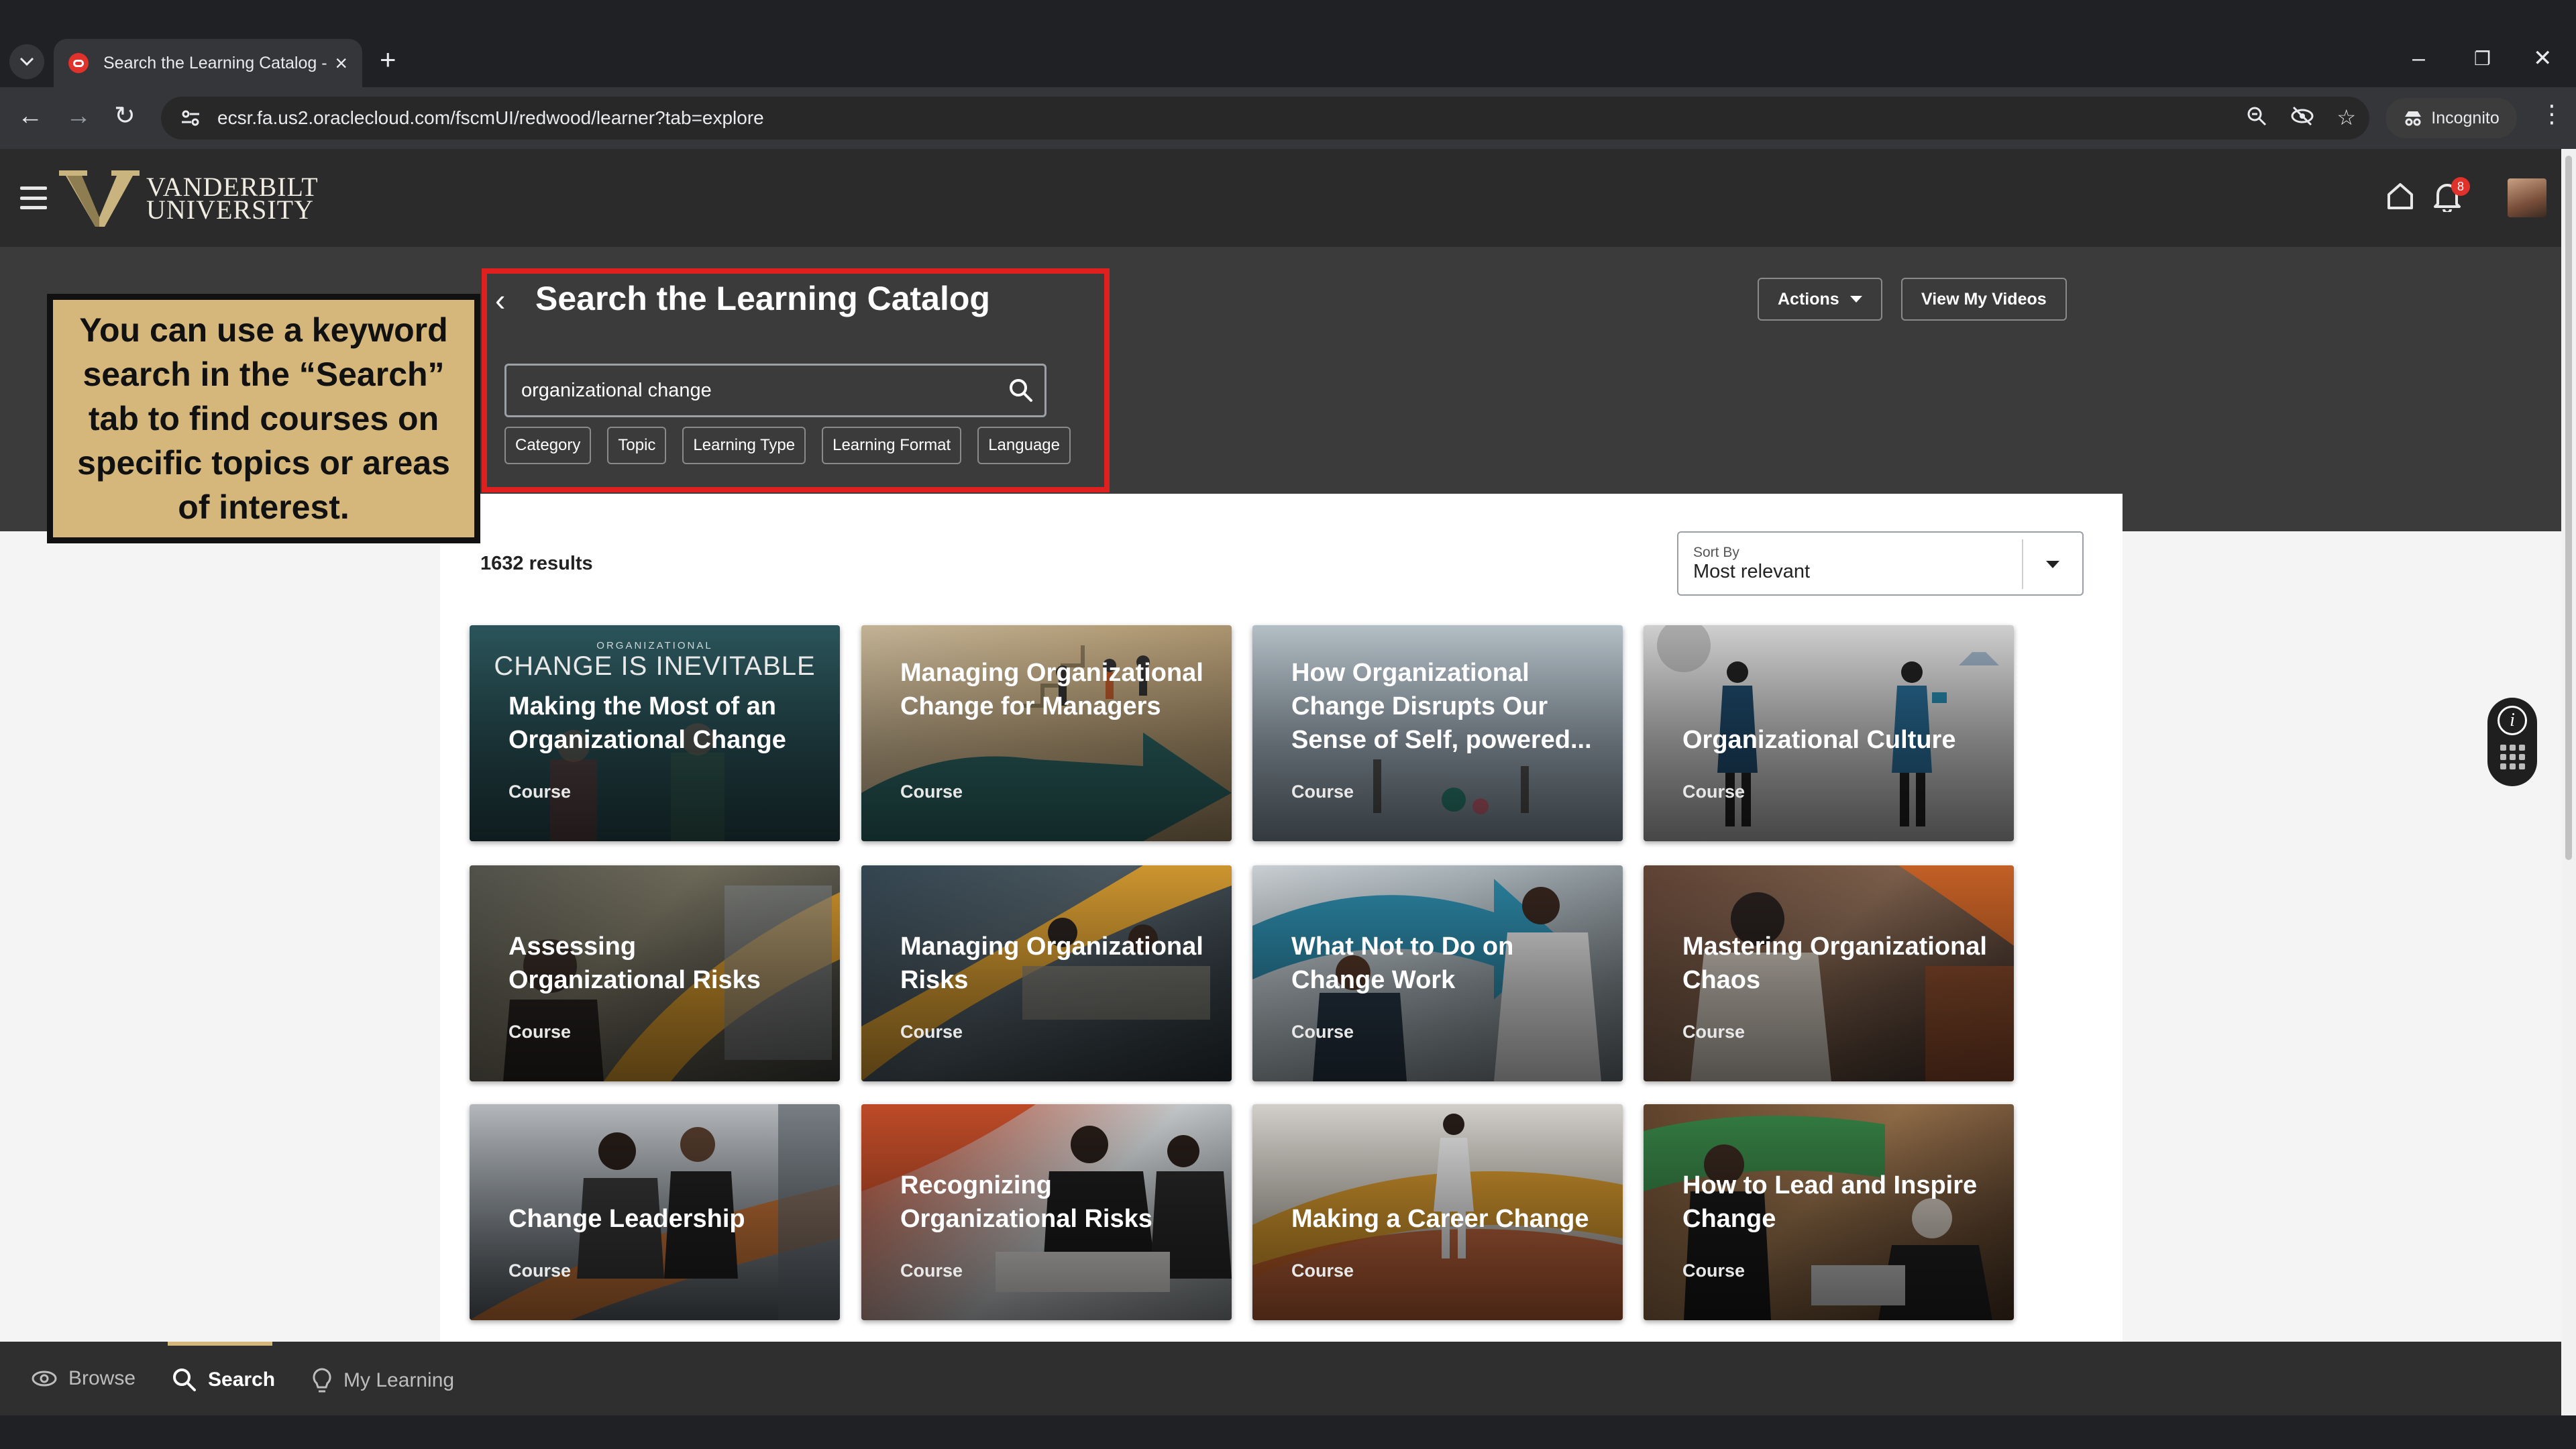  What do you see at coordinates (1880, 563) in the screenshot?
I see `sort-by-select: Sort By Most relevant` at bounding box center [1880, 563].